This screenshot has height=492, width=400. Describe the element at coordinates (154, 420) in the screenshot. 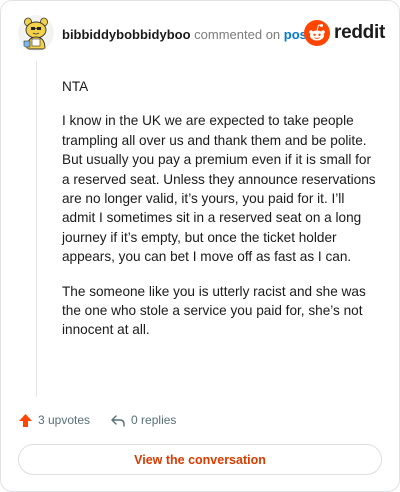

I see `reply-count: 0 replies` at that location.